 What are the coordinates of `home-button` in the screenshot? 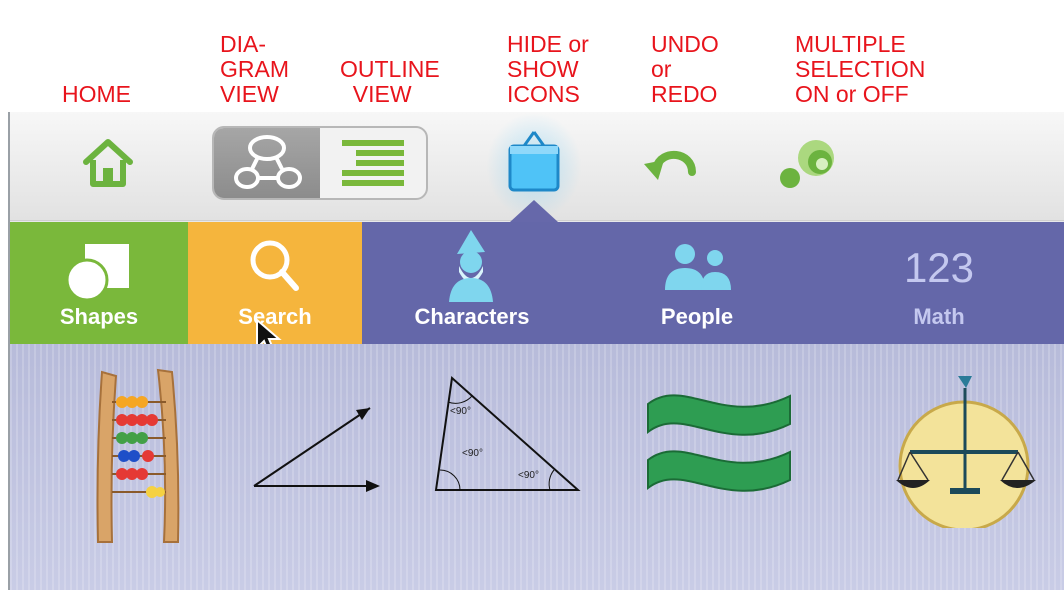 It's located at (108, 162).